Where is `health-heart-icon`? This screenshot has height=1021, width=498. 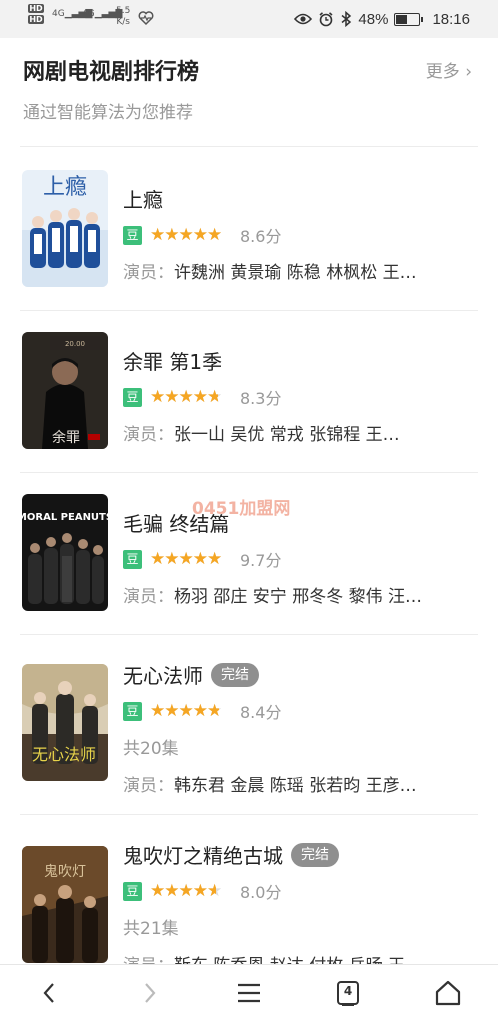 health-heart-icon is located at coordinates (146, 18).